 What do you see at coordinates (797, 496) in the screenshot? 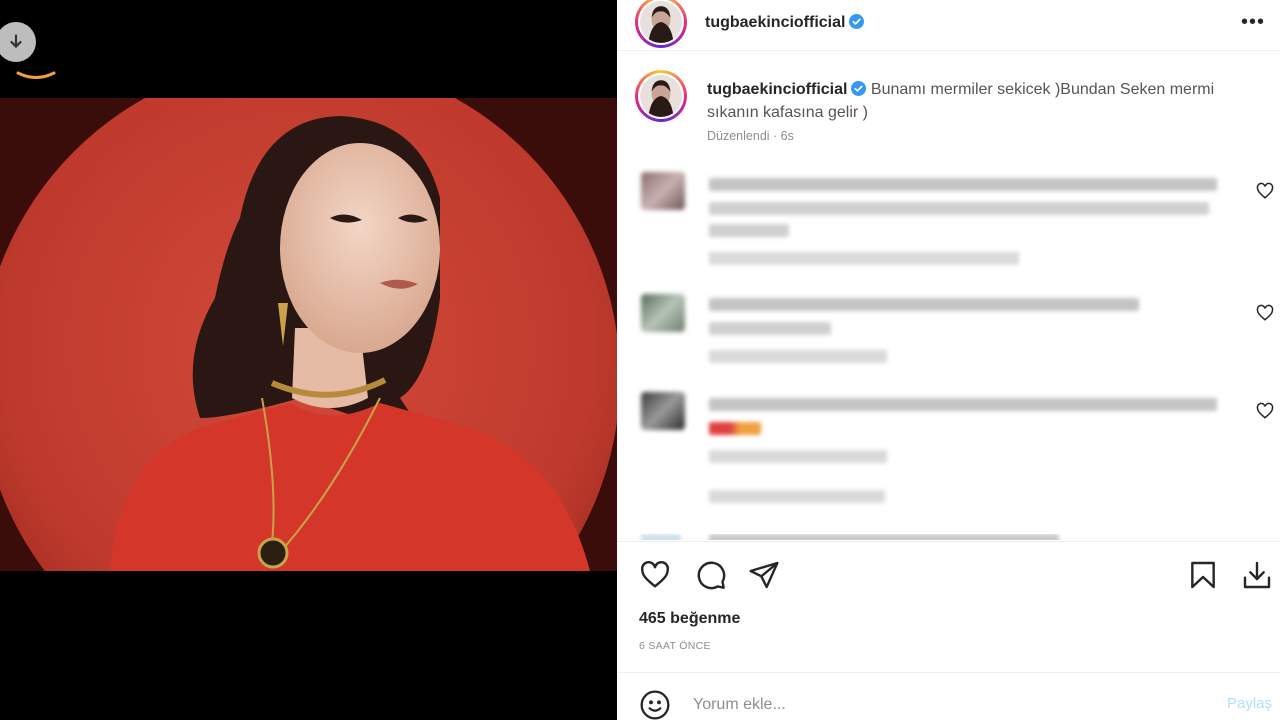
I see `blurred-replies` at bounding box center [797, 496].